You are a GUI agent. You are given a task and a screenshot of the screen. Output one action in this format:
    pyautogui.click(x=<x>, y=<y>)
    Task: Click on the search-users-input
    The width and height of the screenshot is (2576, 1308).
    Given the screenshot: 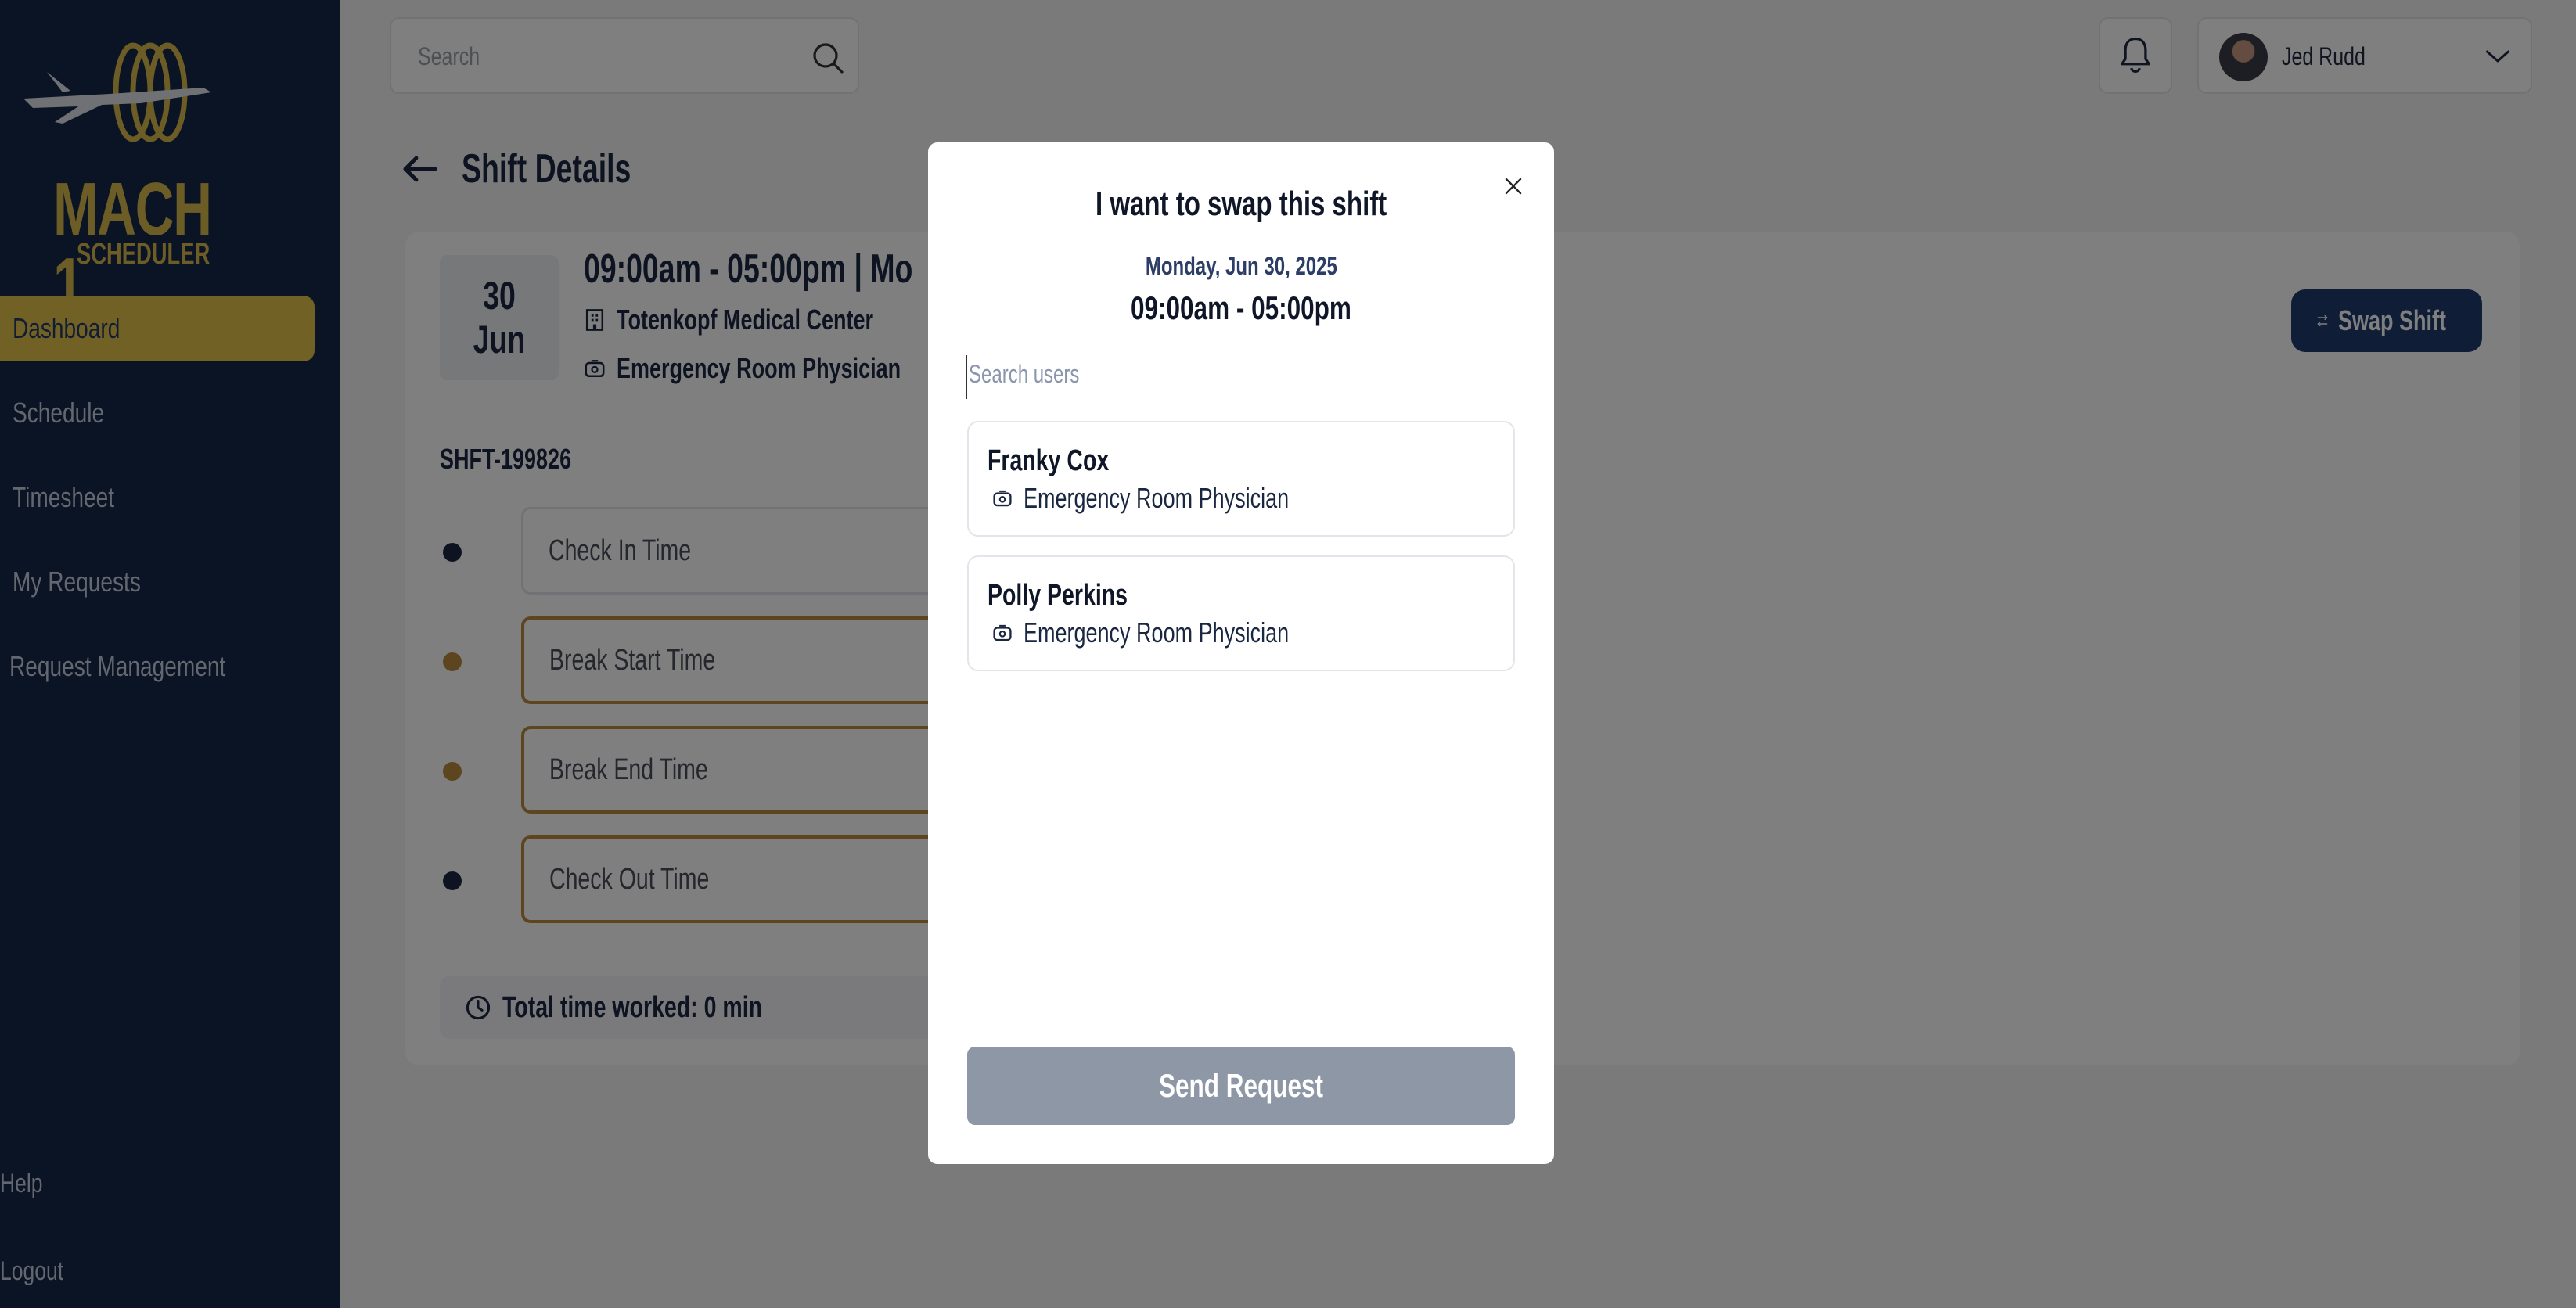 What is the action you would take?
    pyautogui.click(x=1239, y=377)
    